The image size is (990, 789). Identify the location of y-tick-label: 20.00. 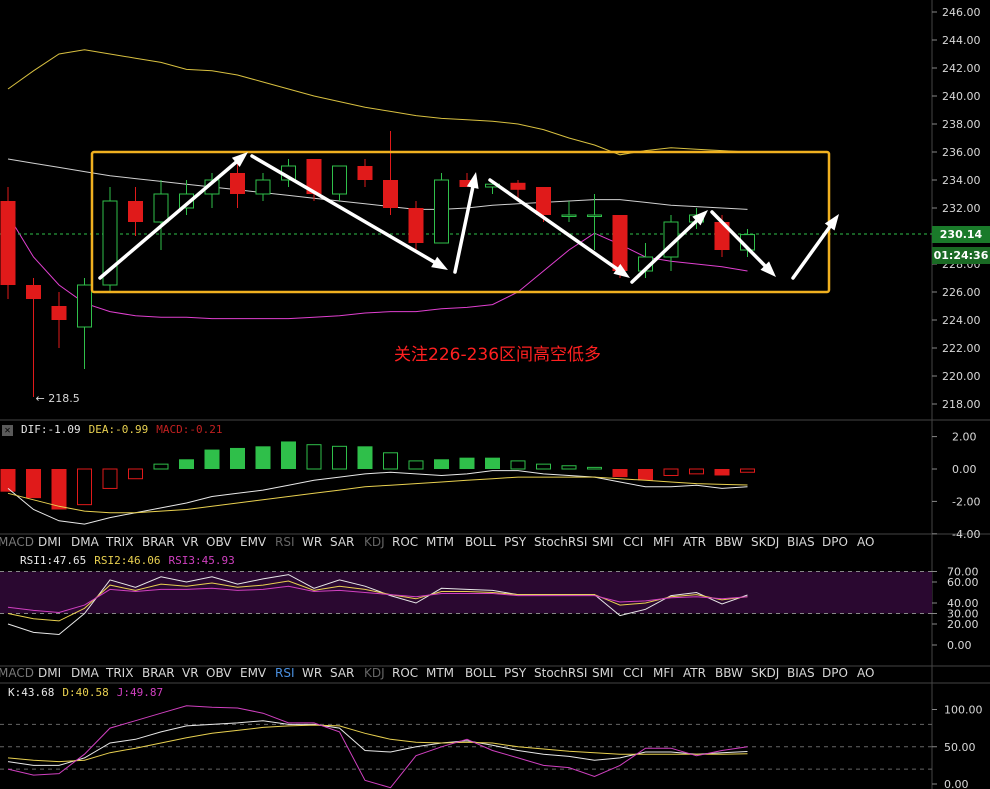
(963, 624).